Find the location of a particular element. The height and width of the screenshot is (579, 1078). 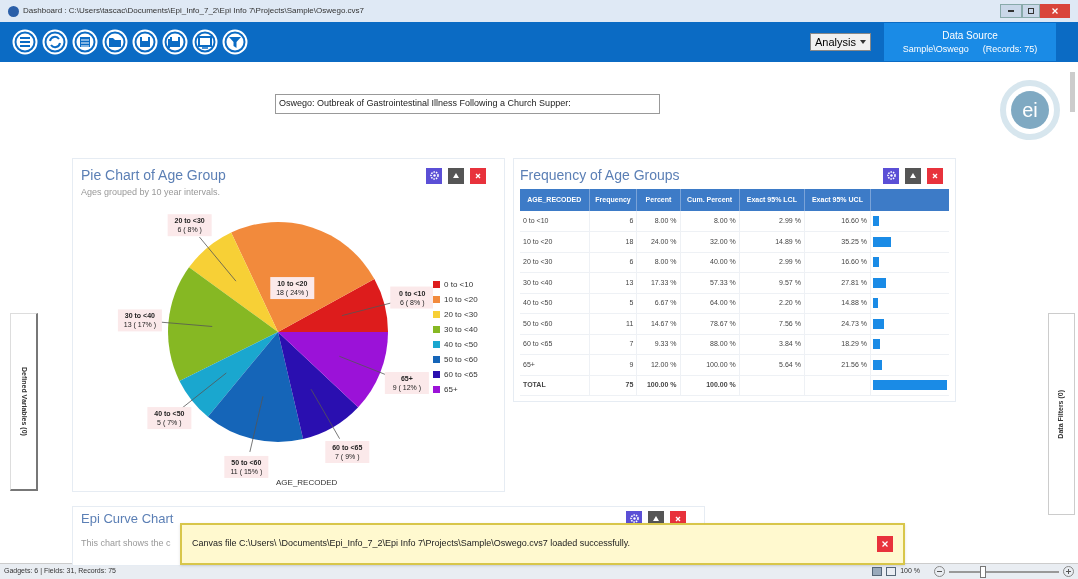

legend-label: 50 to <60 is located at coordinates (461, 359).